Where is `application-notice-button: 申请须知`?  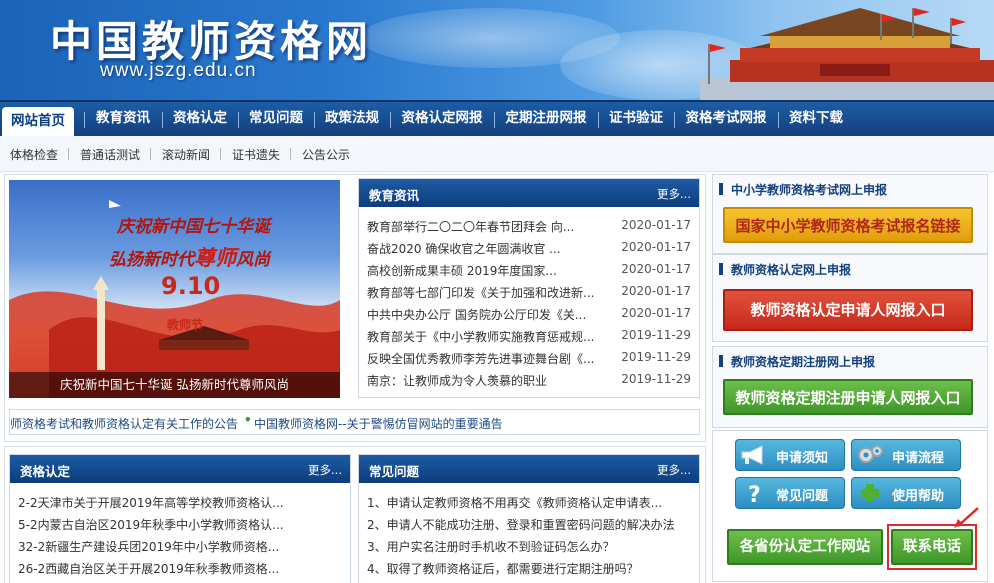
application-notice-button: 申请须知 is located at coordinates (790, 455).